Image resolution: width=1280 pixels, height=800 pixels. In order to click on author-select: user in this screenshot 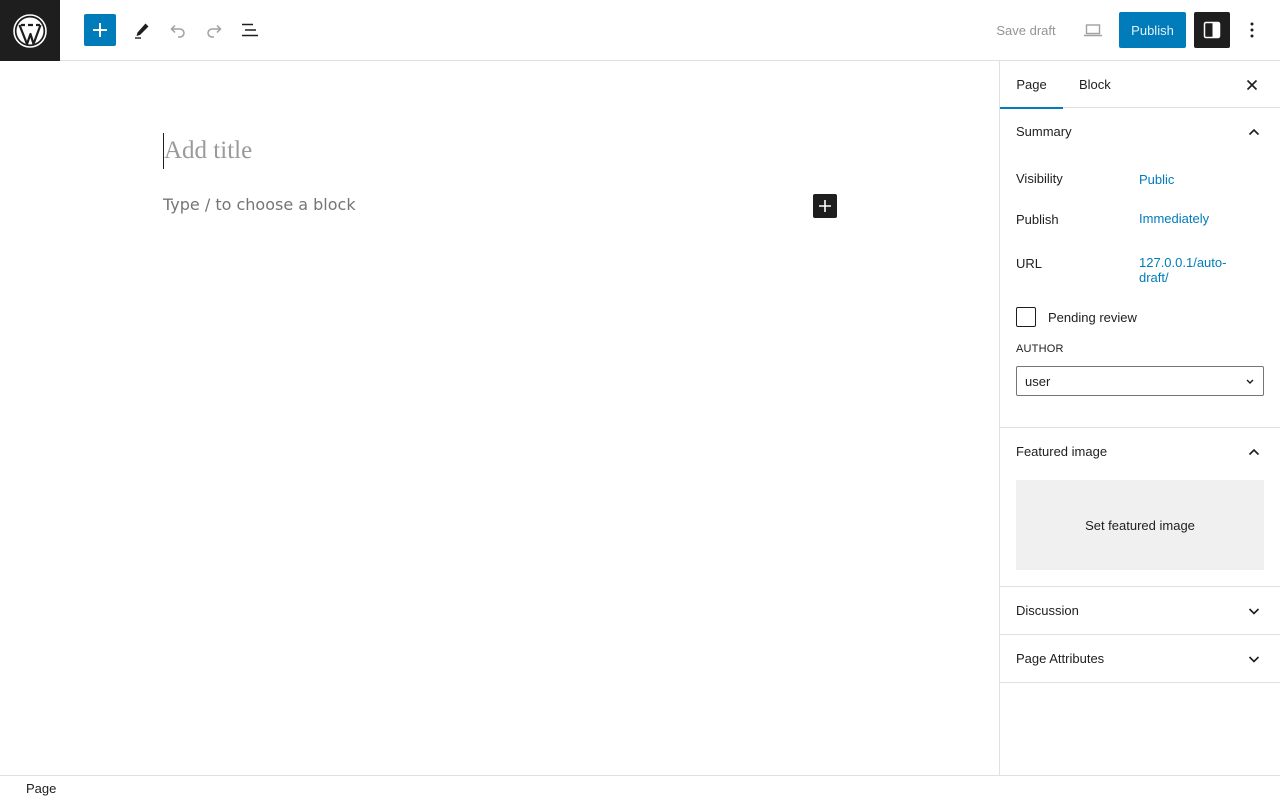, I will do `click(1140, 381)`.